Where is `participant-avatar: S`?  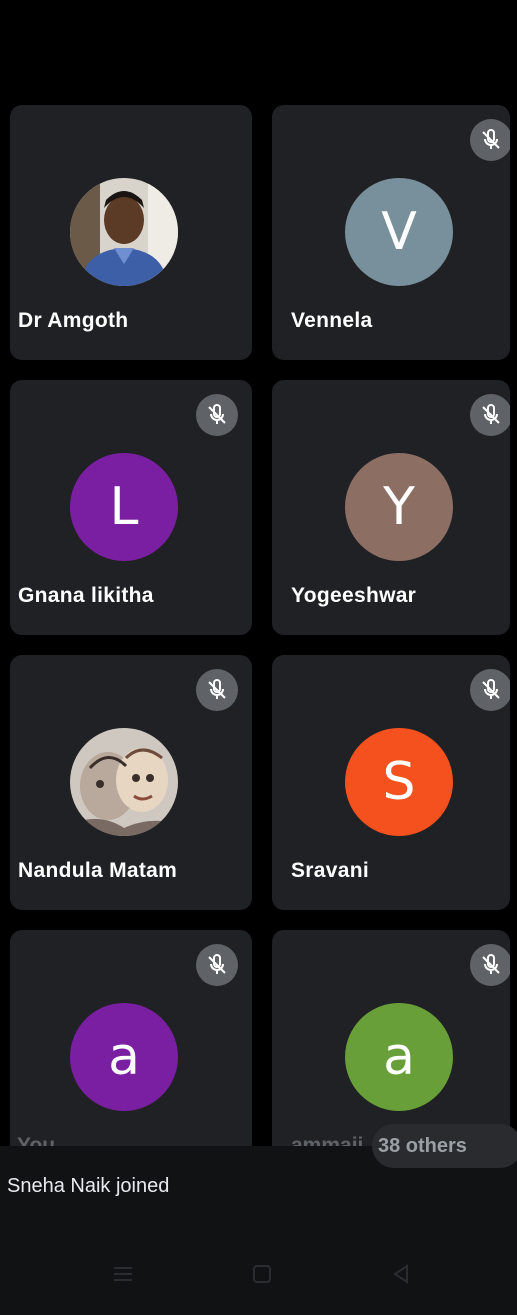 participant-avatar: S is located at coordinates (399, 782).